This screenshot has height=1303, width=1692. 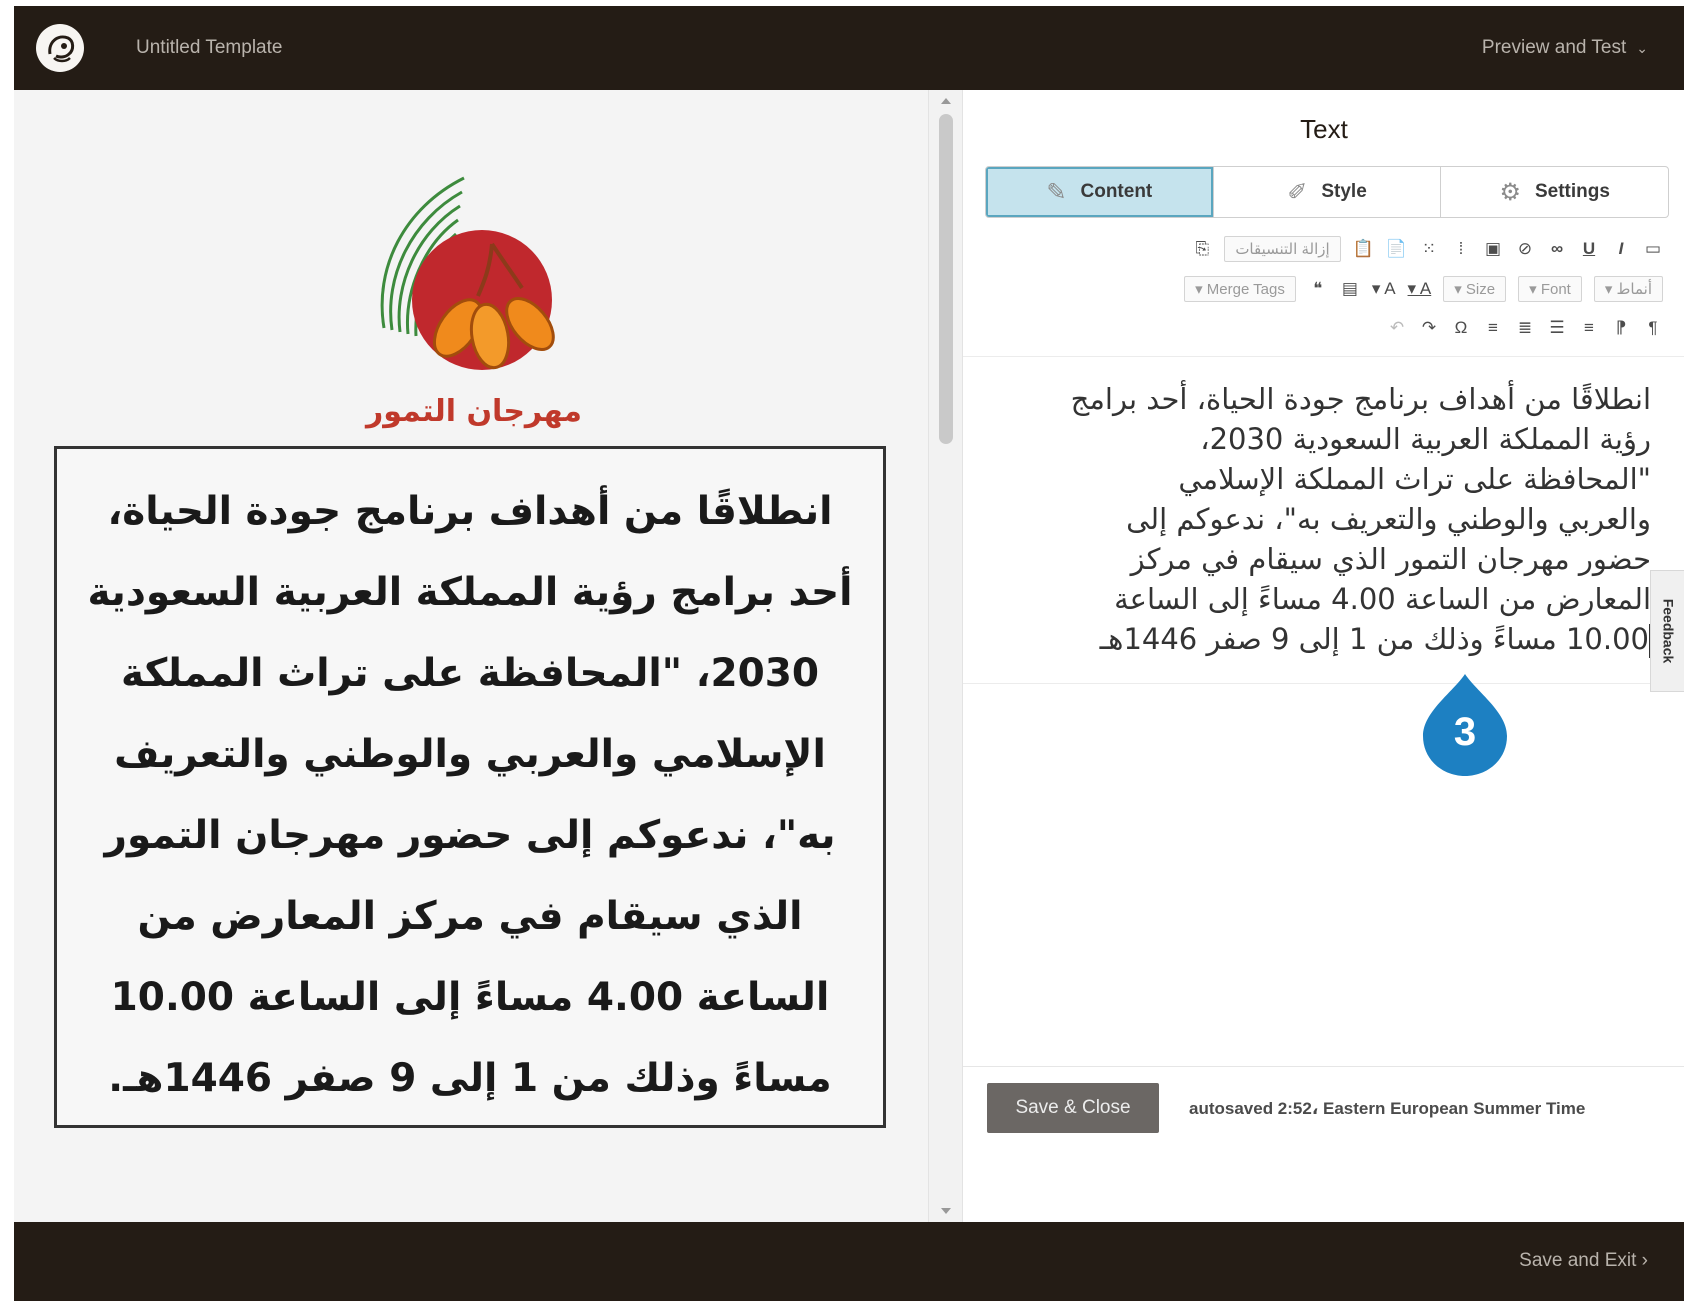 I want to click on toolbar-row-3: ↶ ↷ Ω ≡ ≣ ☰ ≡ ⁋ ¶, so click(x=1525, y=328).